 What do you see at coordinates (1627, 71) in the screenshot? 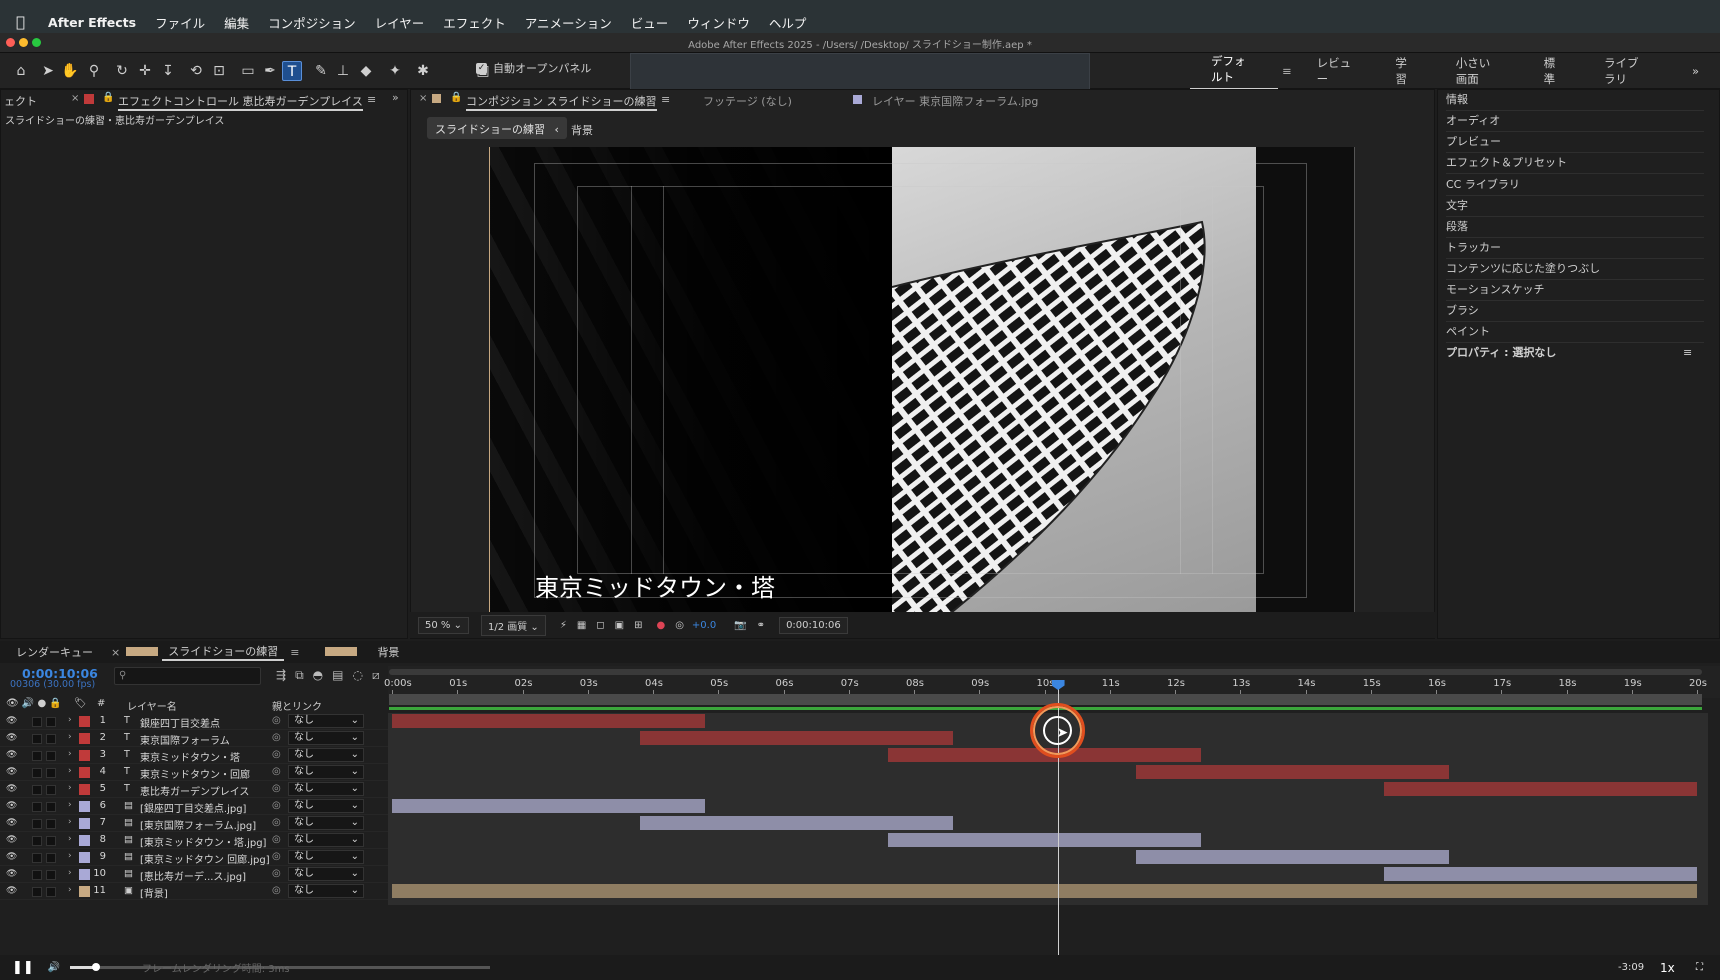
I see `workspace-library: ライブラリ` at bounding box center [1627, 71].